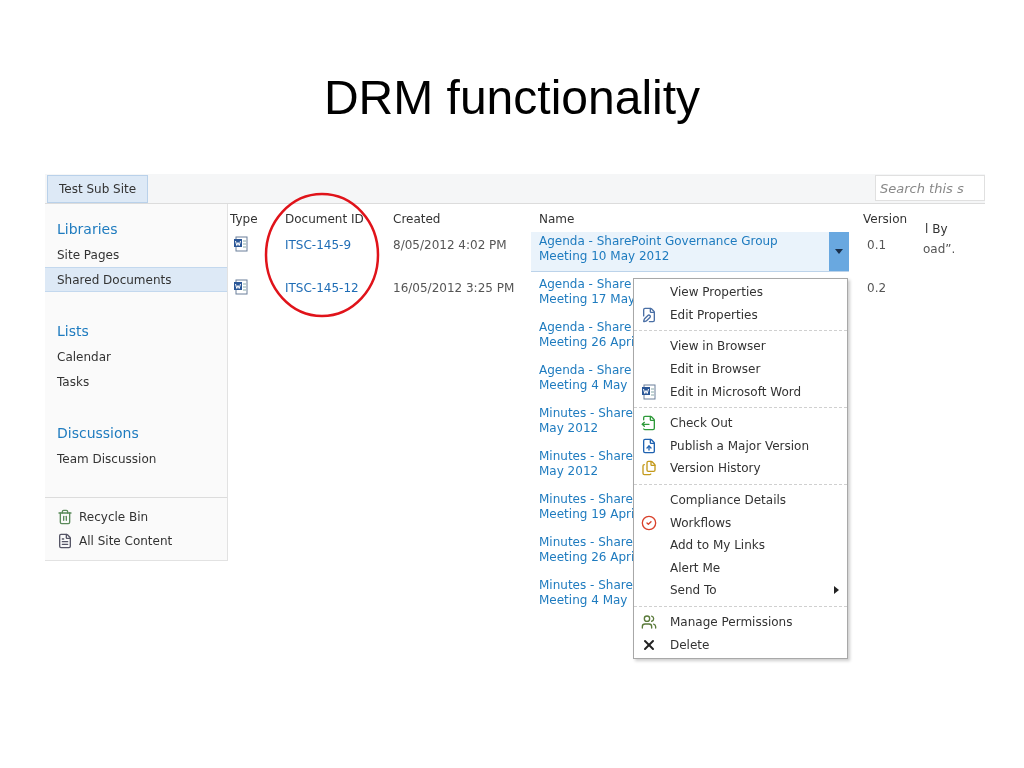 The width and height of the screenshot is (1024, 768). What do you see at coordinates (322, 288) in the screenshot?
I see `document-id-link: ITSC-145-12` at bounding box center [322, 288].